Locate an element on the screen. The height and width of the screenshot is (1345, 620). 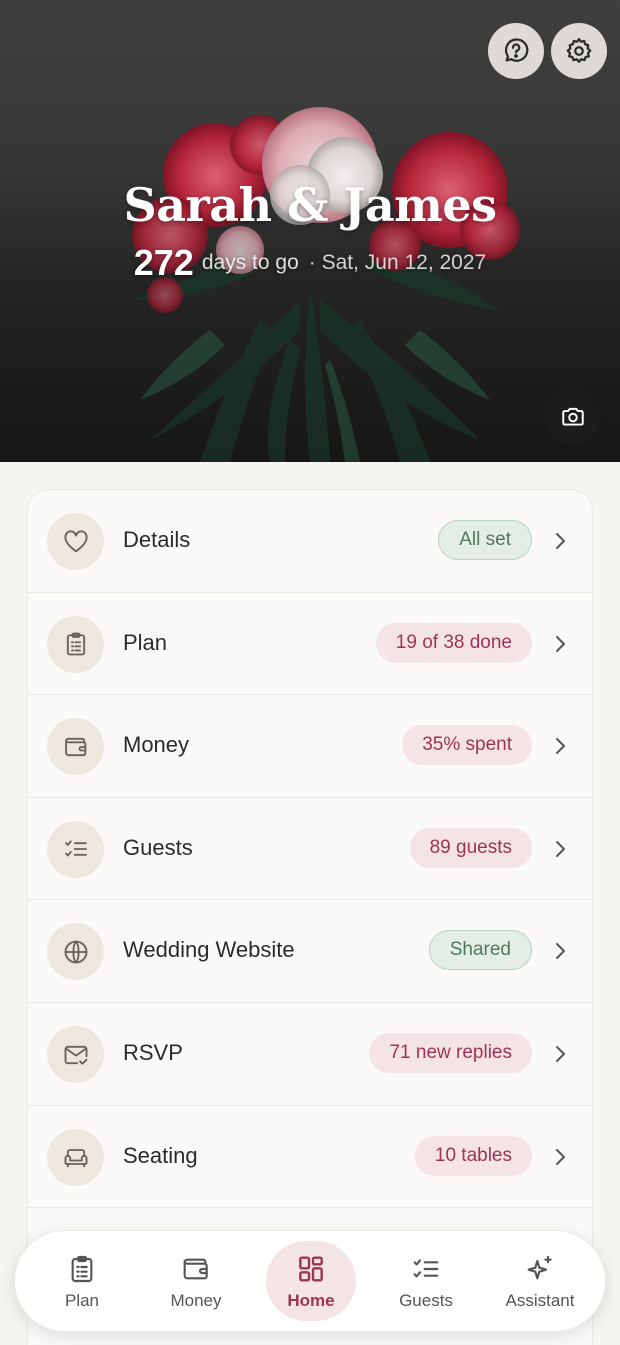
settings-button is located at coordinates (579, 51).